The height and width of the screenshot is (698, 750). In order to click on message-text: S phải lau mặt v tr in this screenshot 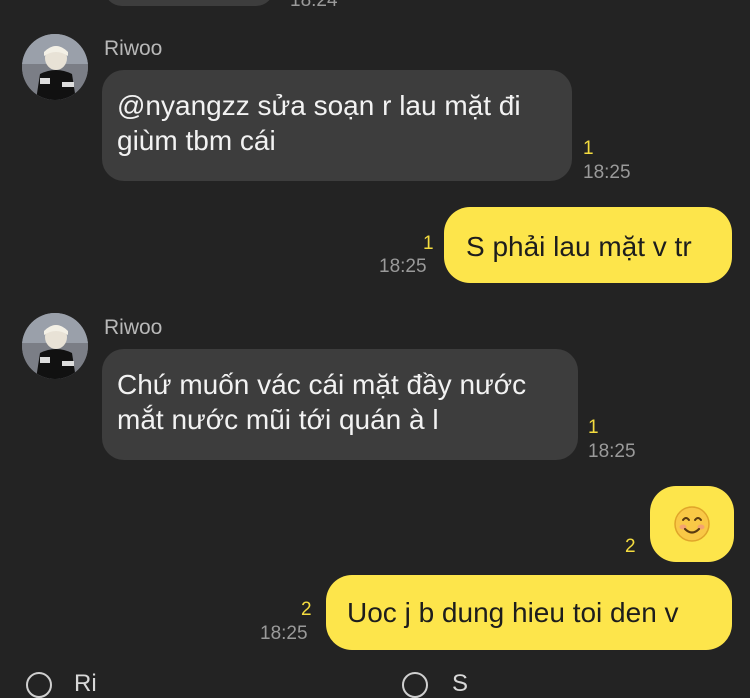, I will do `click(579, 246)`.